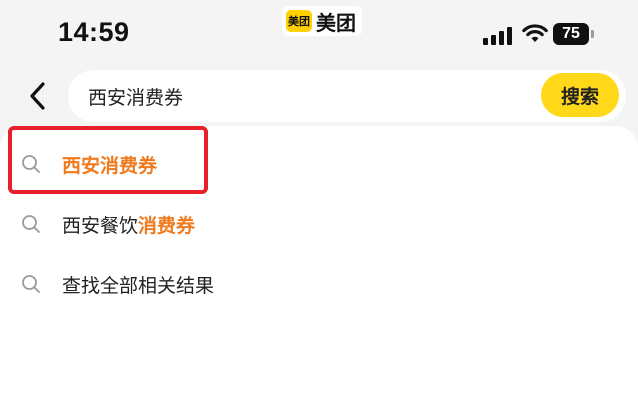 The width and height of the screenshot is (638, 400). What do you see at coordinates (100, 225) in the screenshot?
I see `suggestion-prefix: 西安餐饮` at bounding box center [100, 225].